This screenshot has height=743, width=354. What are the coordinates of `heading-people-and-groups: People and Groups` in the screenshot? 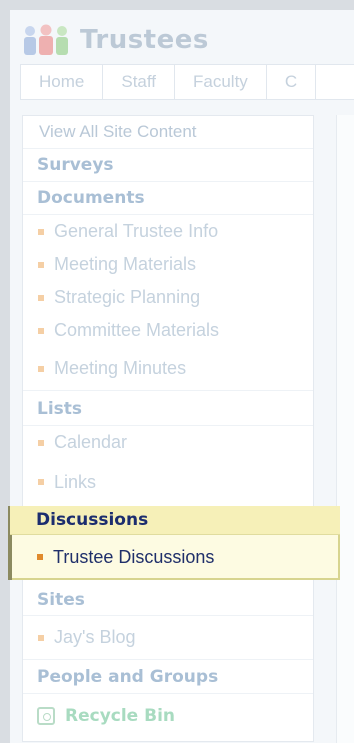 It's located at (168, 677).